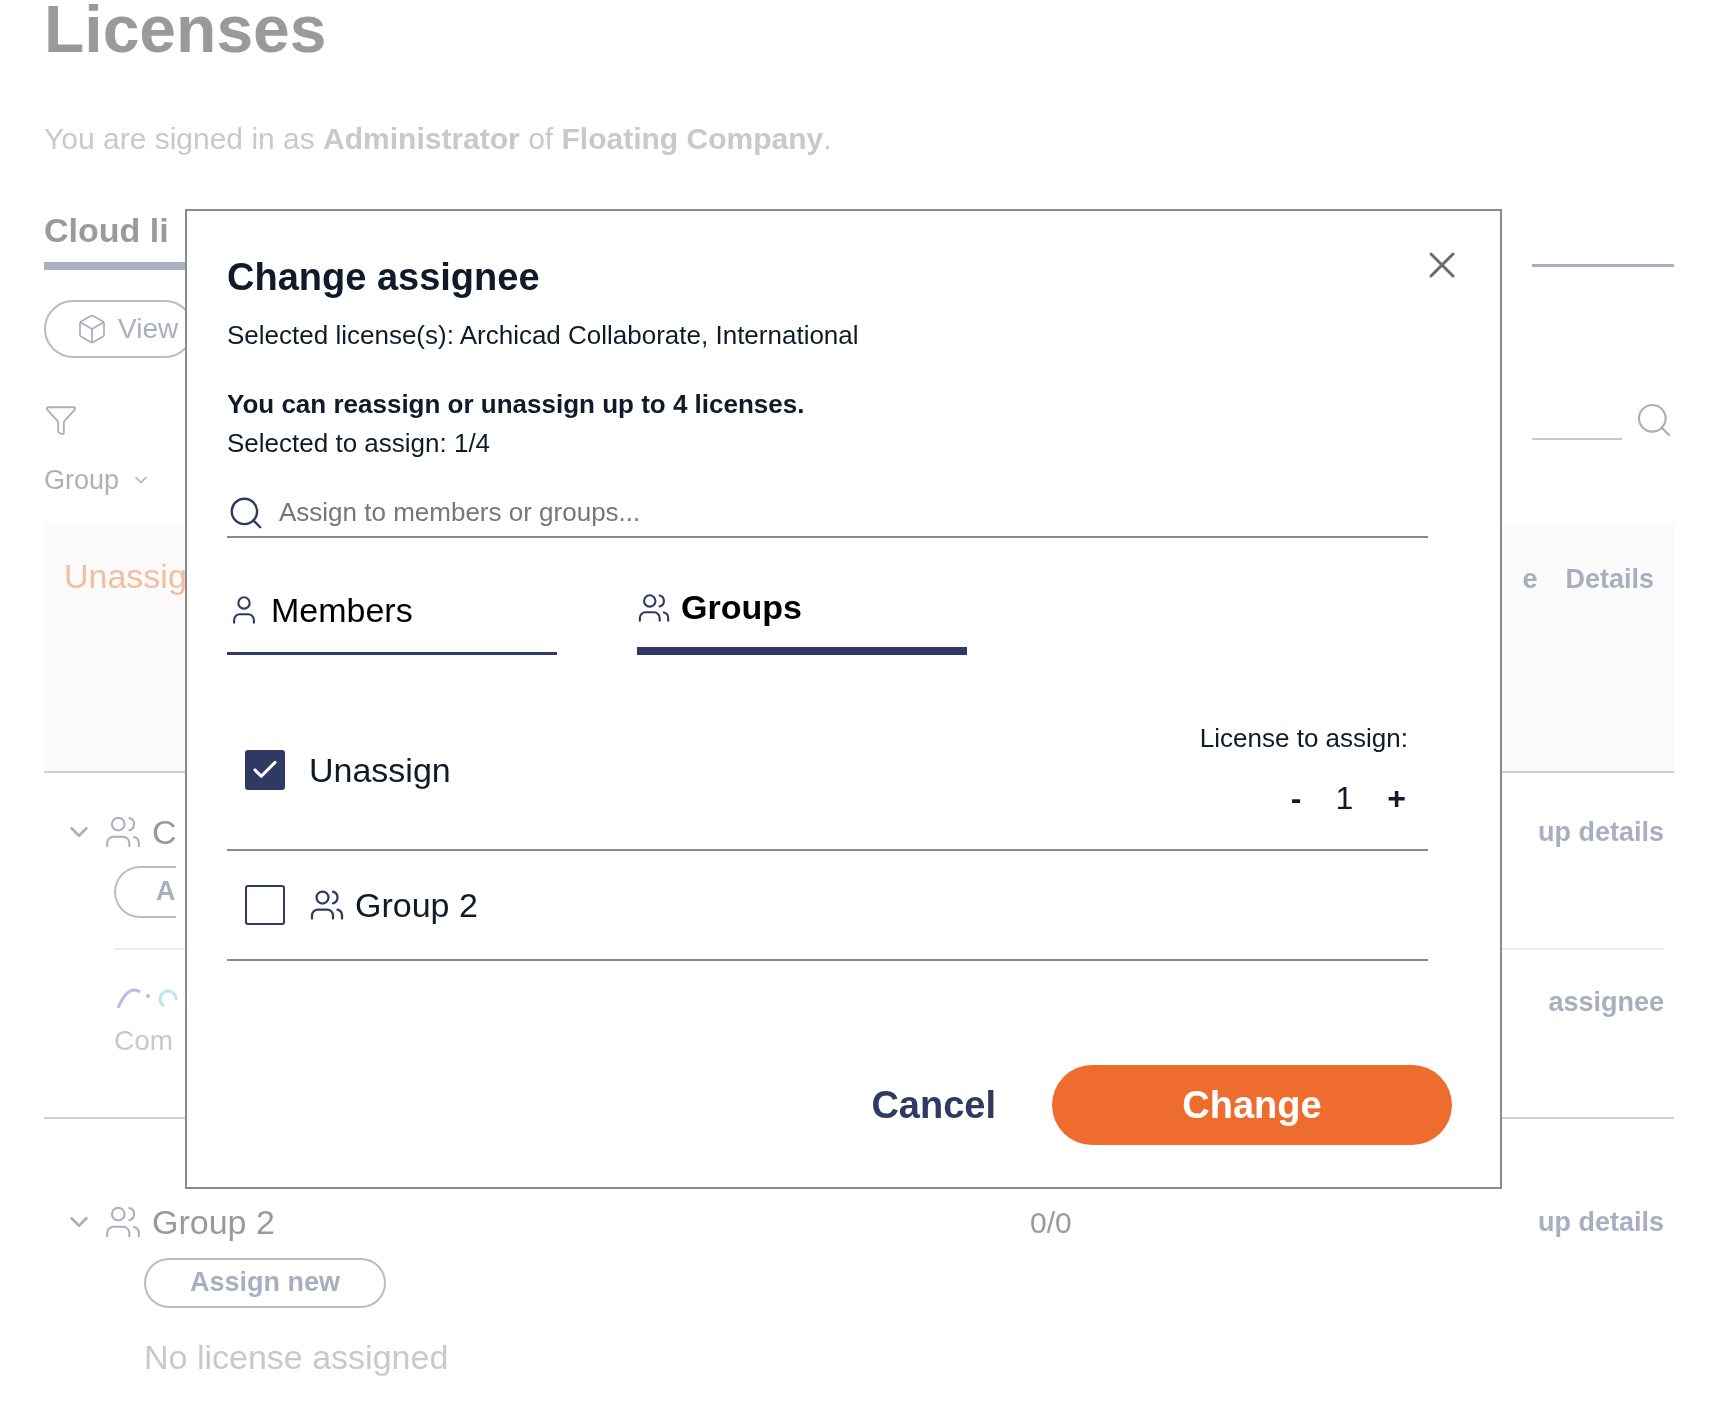 The height and width of the screenshot is (1424, 1718). What do you see at coordinates (1344, 798) in the screenshot?
I see `quantity-value: 1` at bounding box center [1344, 798].